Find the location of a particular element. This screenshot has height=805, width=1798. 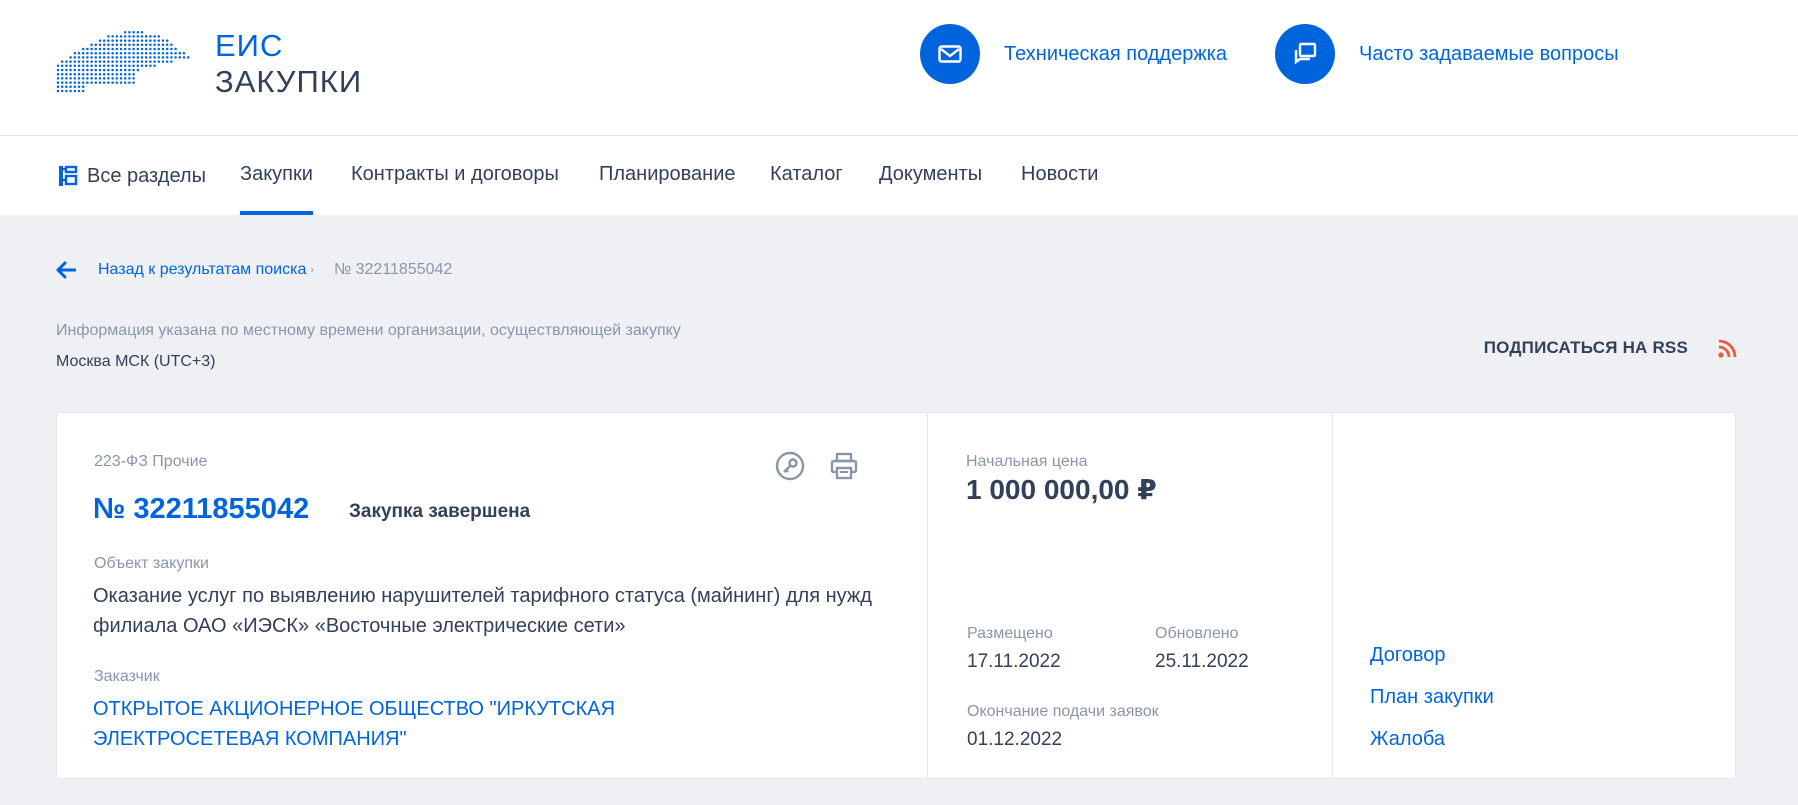

faq-label: Часто задаваемые вопросы is located at coordinates (1489, 53).